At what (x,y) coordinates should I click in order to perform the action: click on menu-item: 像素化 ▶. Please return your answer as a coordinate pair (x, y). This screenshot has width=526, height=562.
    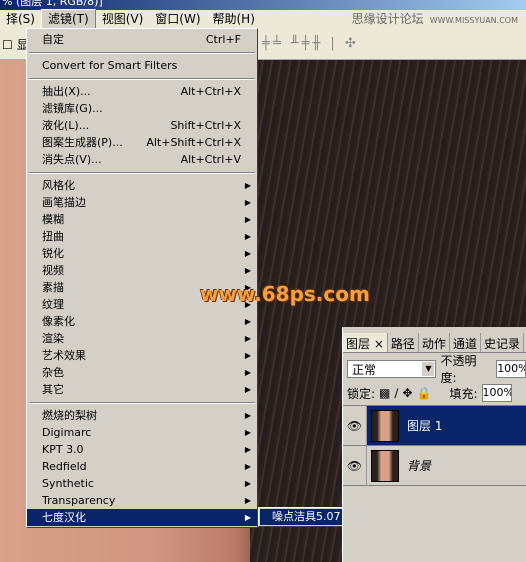
    Looking at the image, I should click on (142, 321).